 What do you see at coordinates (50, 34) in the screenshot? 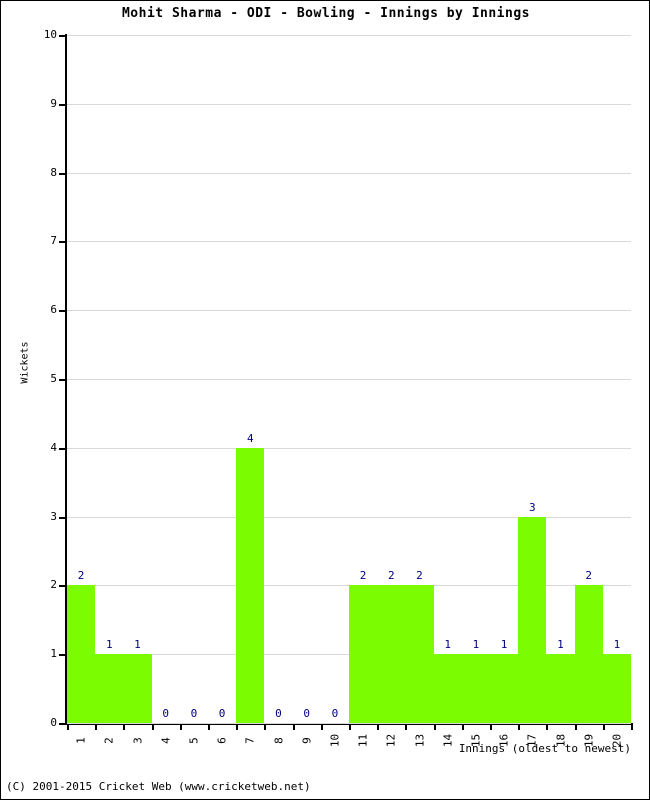
I see `y-tick-label: 10` at bounding box center [50, 34].